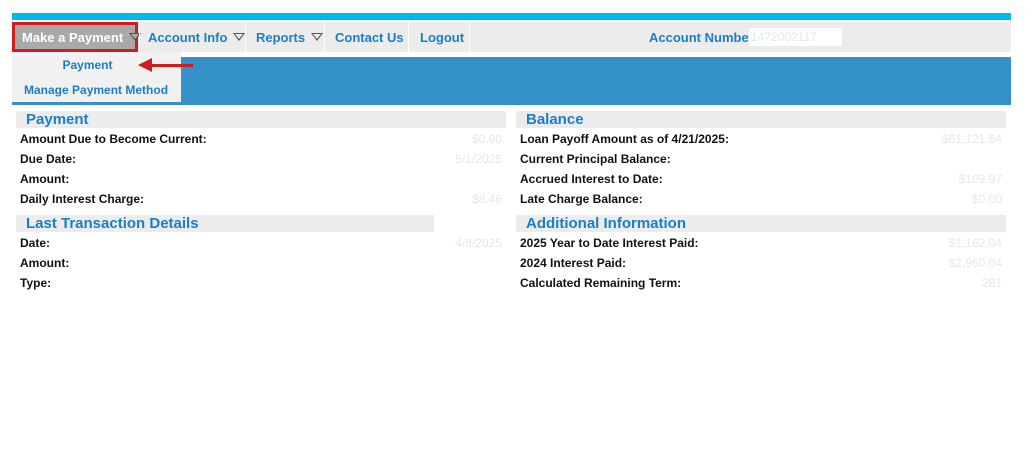  I want to click on logout-label: Logout, so click(442, 37).